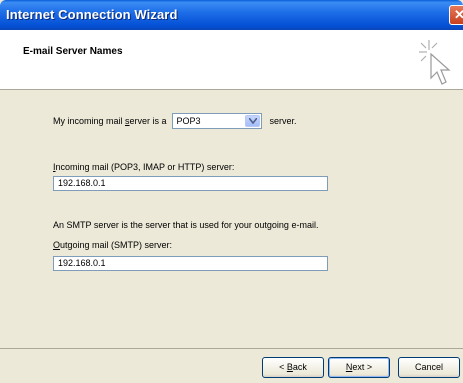 The height and width of the screenshot is (383, 463). What do you see at coordinates (283, 121) in the screenshot?
I see `server-type-suffix: server.` at bounding box center [283, 121].